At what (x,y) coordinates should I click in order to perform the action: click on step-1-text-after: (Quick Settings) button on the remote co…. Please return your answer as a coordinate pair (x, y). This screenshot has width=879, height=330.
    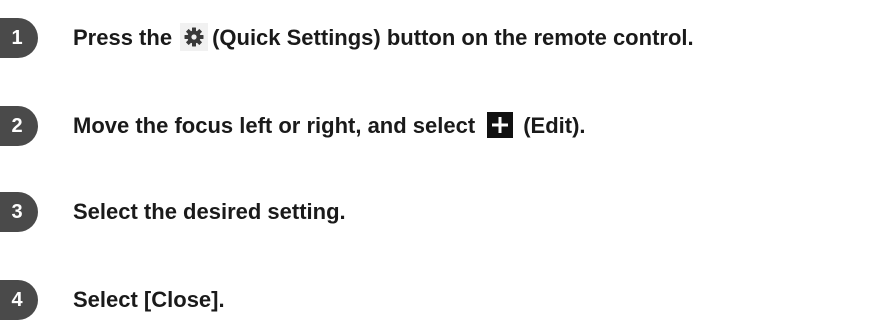
    Looking at the image, I should click on (453, 37).